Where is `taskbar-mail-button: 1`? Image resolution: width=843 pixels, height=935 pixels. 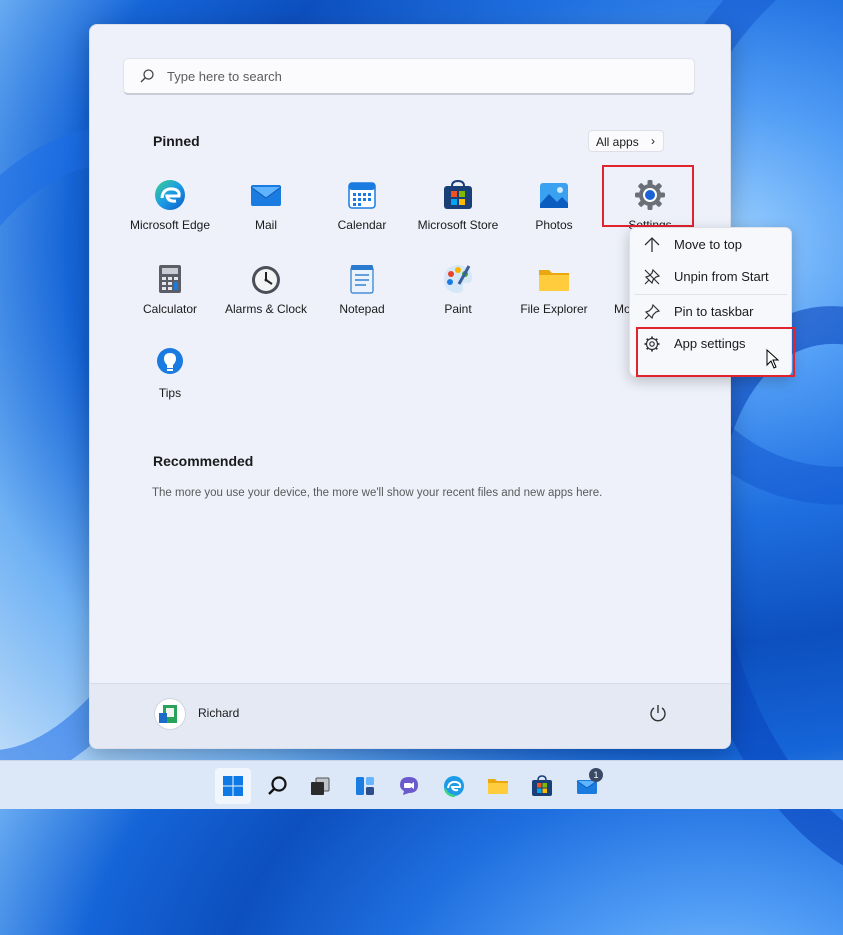 taskbar-mail-button: 1 is located at coordinates (587, 786).